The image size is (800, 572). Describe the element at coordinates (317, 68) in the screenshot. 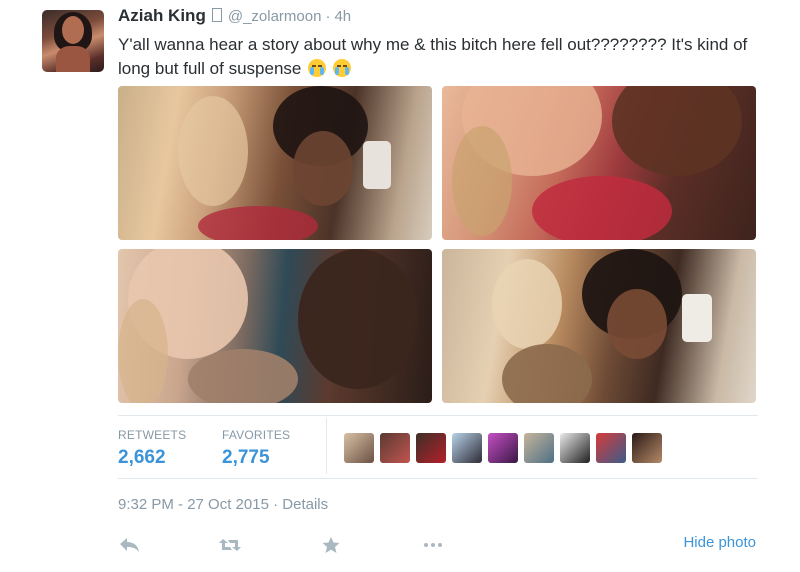

I see `face-with-tears-of-joy-icon` at that location.